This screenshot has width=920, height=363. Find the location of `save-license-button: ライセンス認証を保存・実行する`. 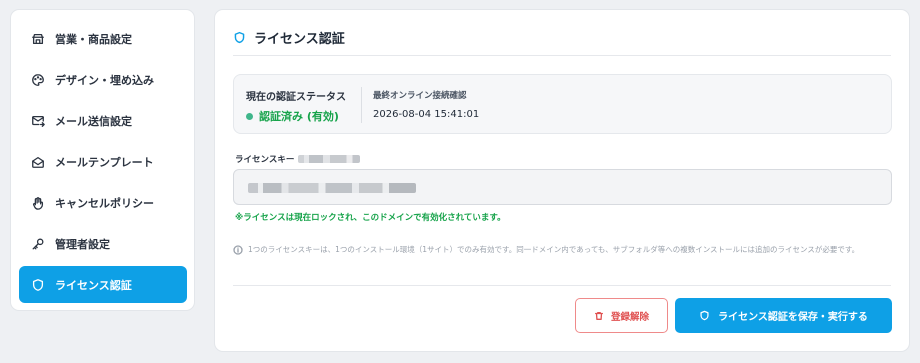

save-license-button: ライセンス認証を保存・実行する is located at coordinates (783, 315).